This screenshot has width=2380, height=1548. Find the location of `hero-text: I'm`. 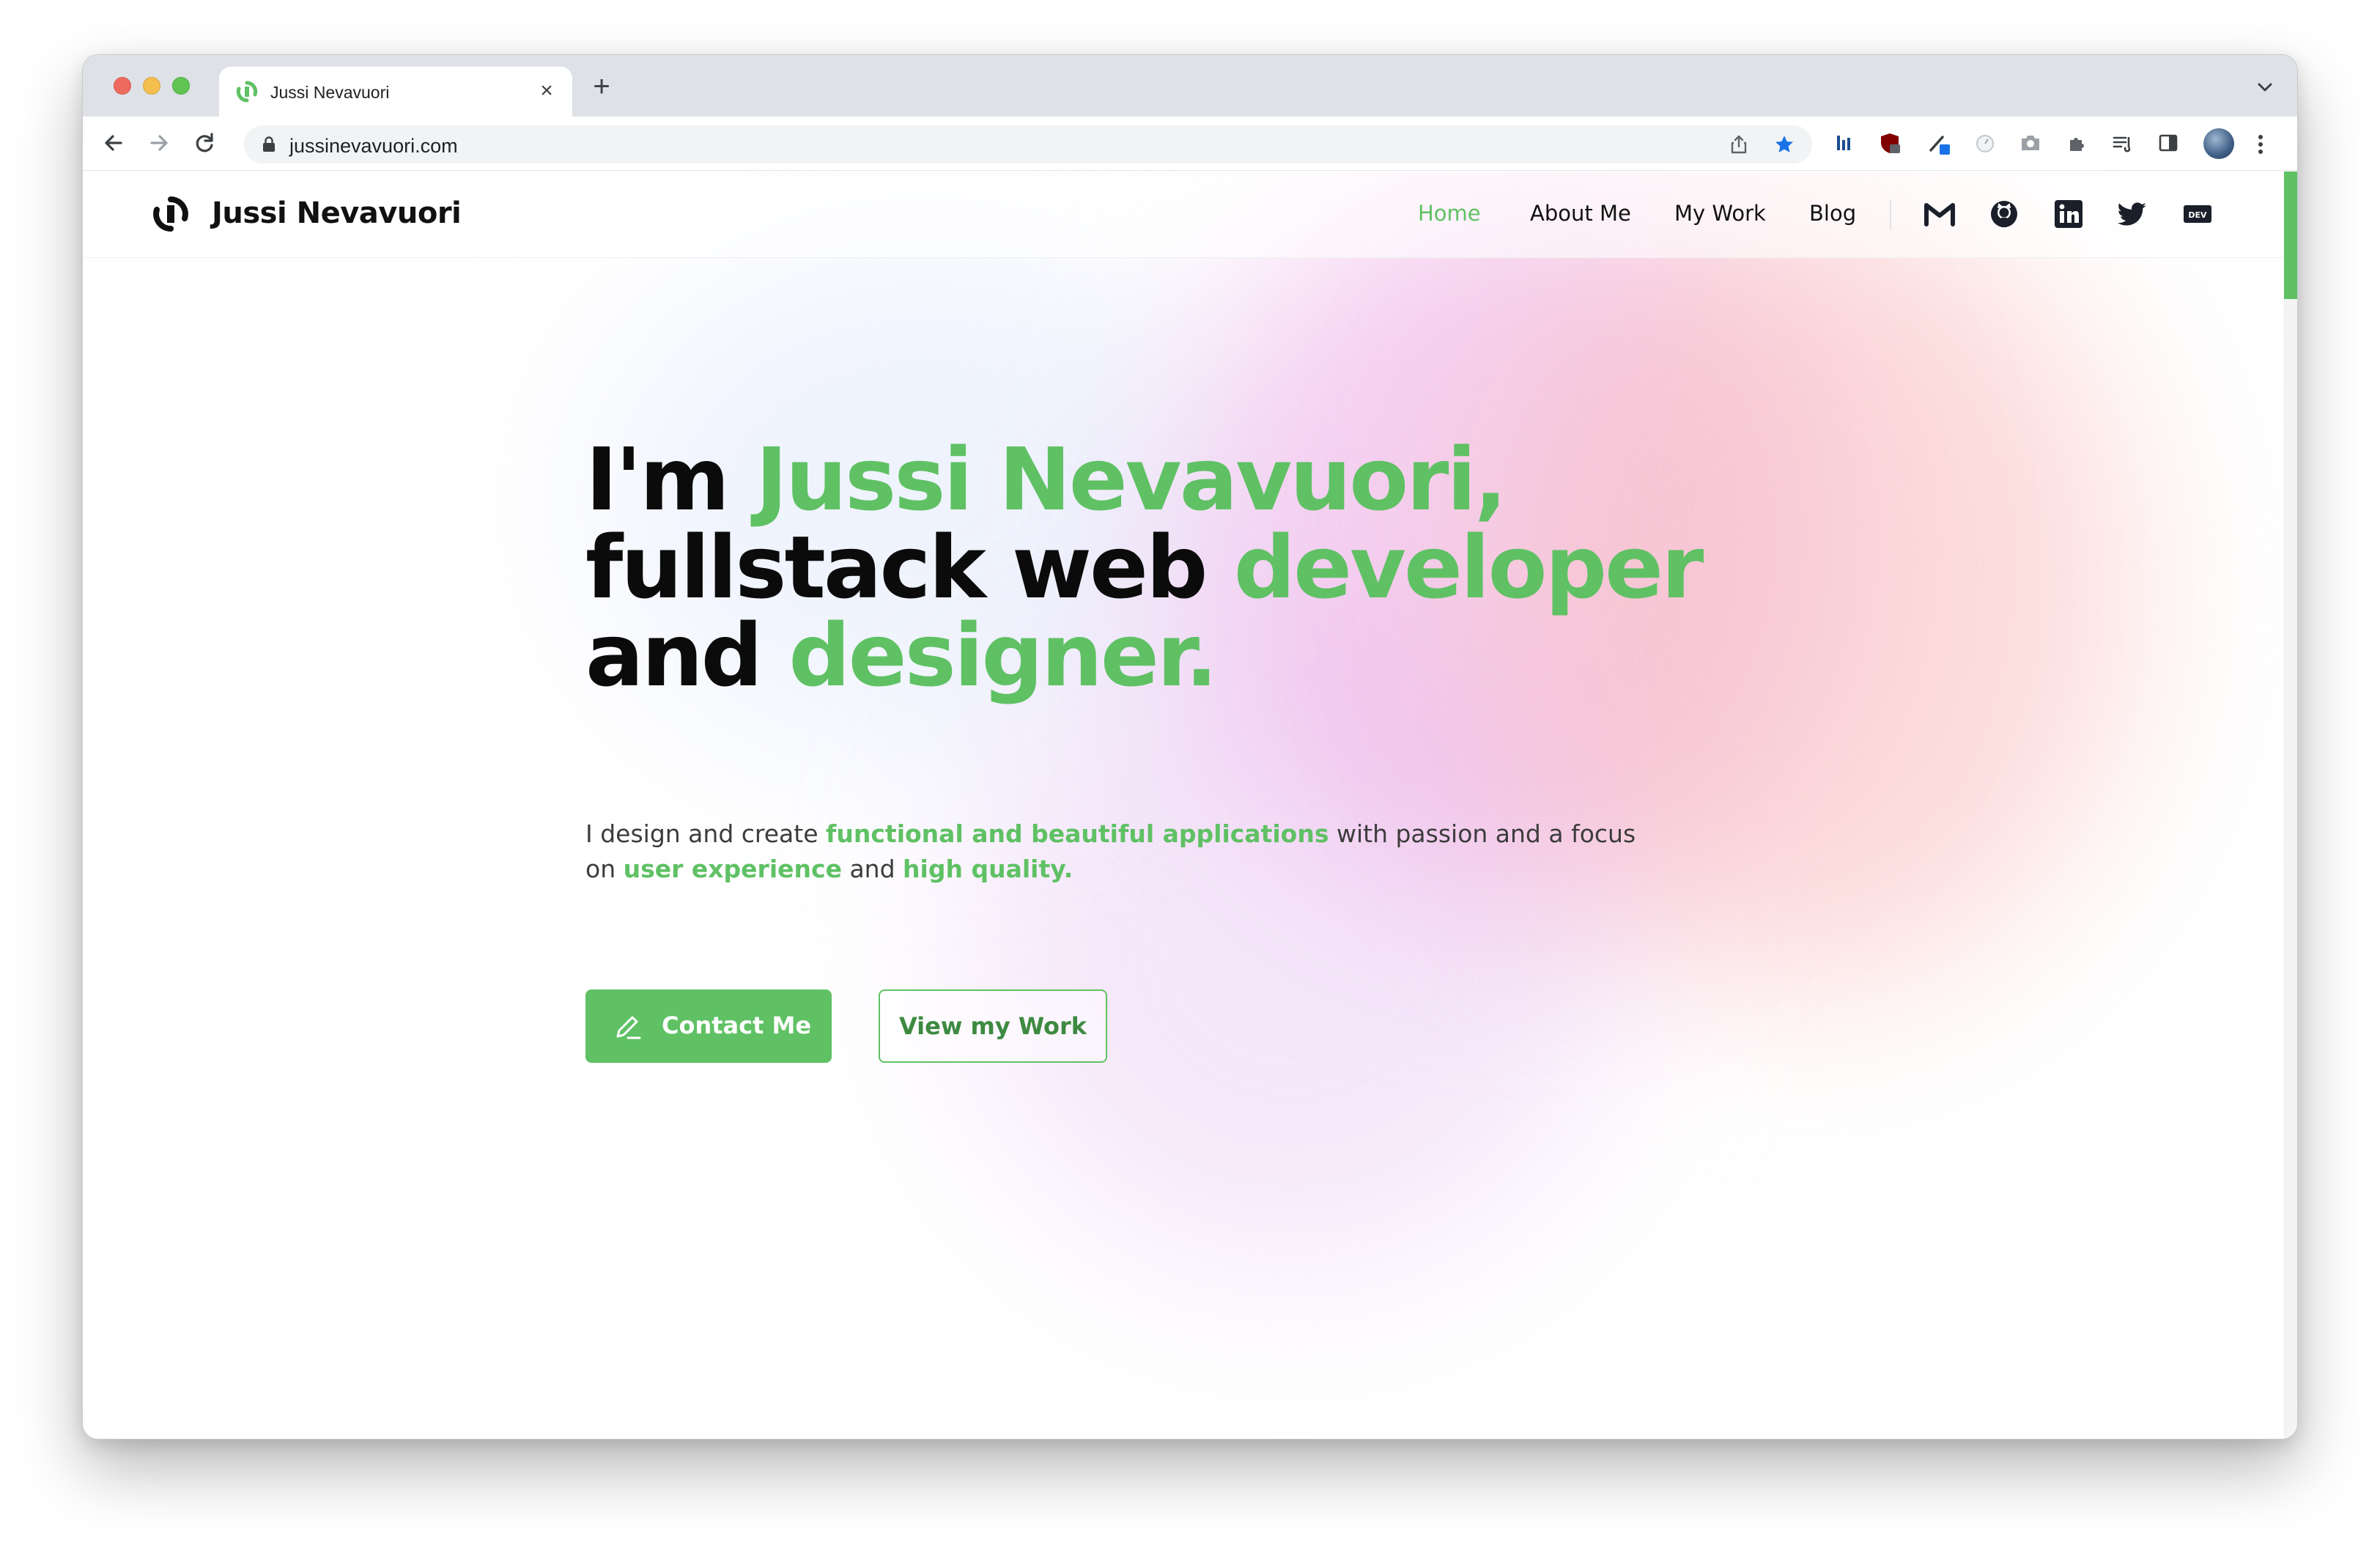

hero-text: I'm is located at coordinates (670, 479).